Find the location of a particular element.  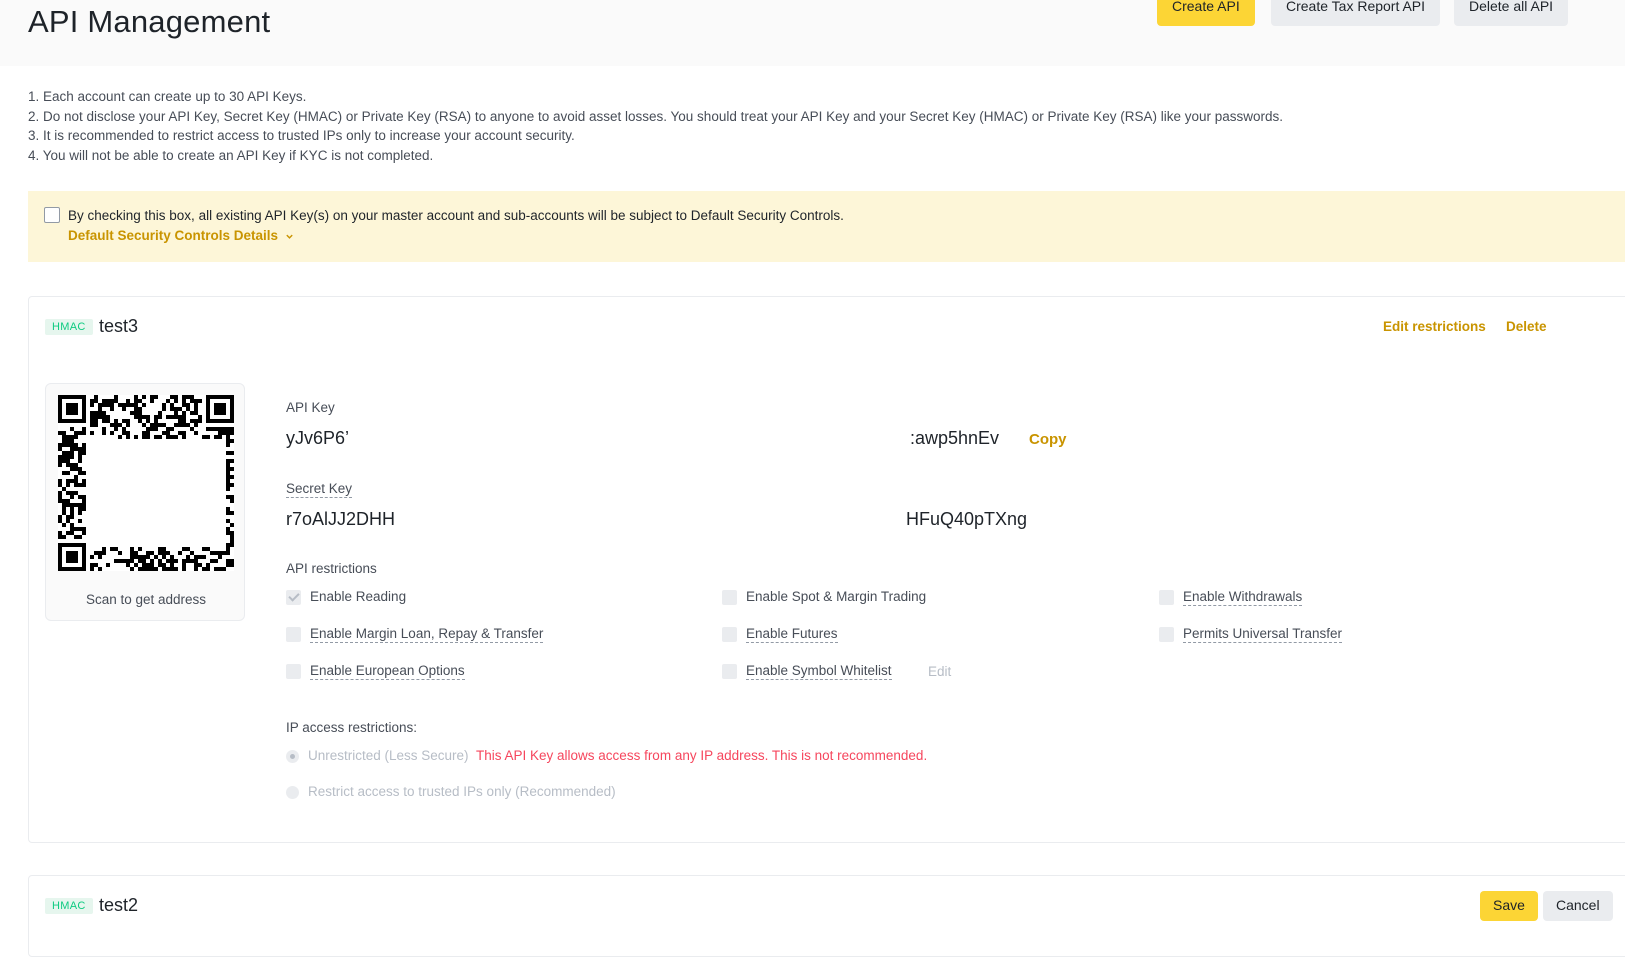

security-controls-details-label: Default Security Controls Details is located at coordinates (173, 235).